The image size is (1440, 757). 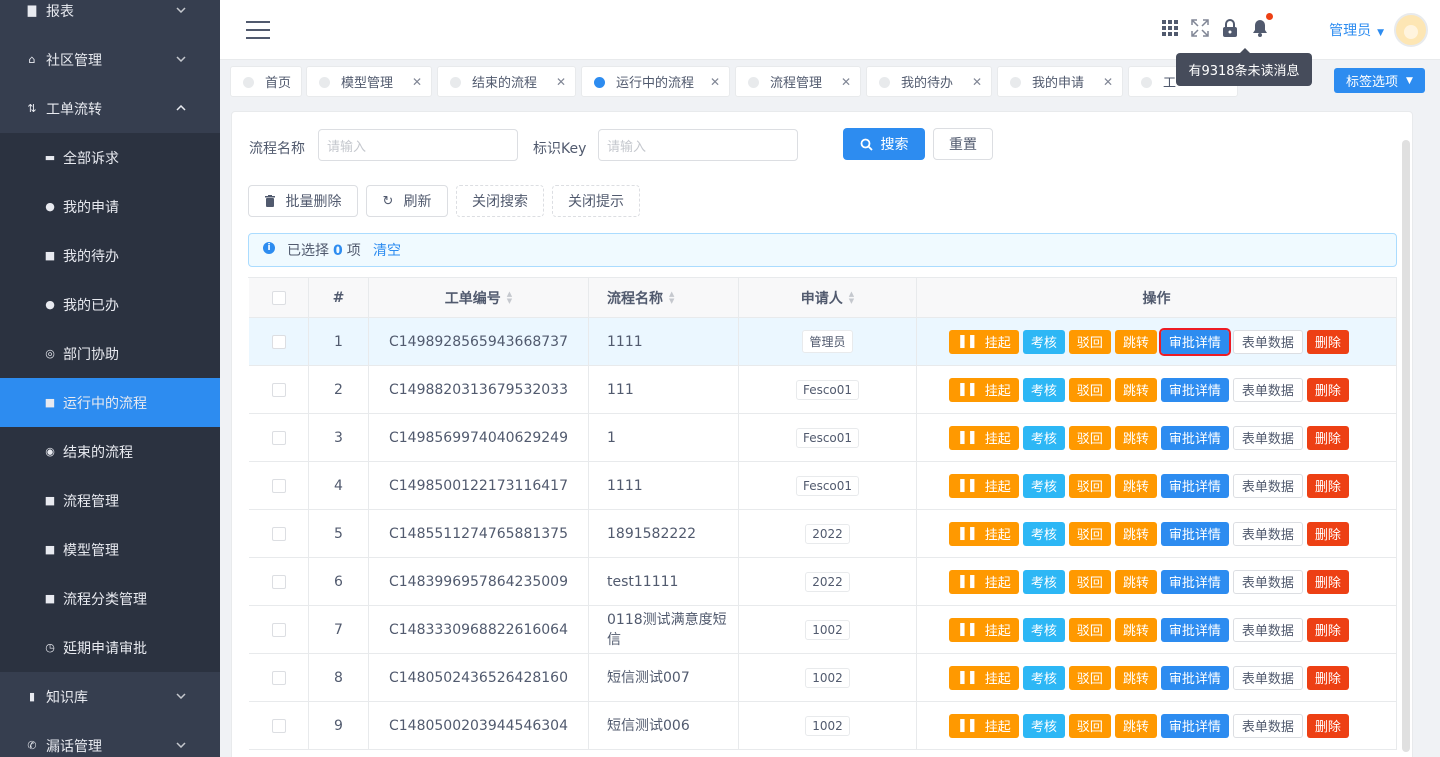 I want to click on sidebar-item-12: ■ 流程分类管理, so click(x=110, y=598).